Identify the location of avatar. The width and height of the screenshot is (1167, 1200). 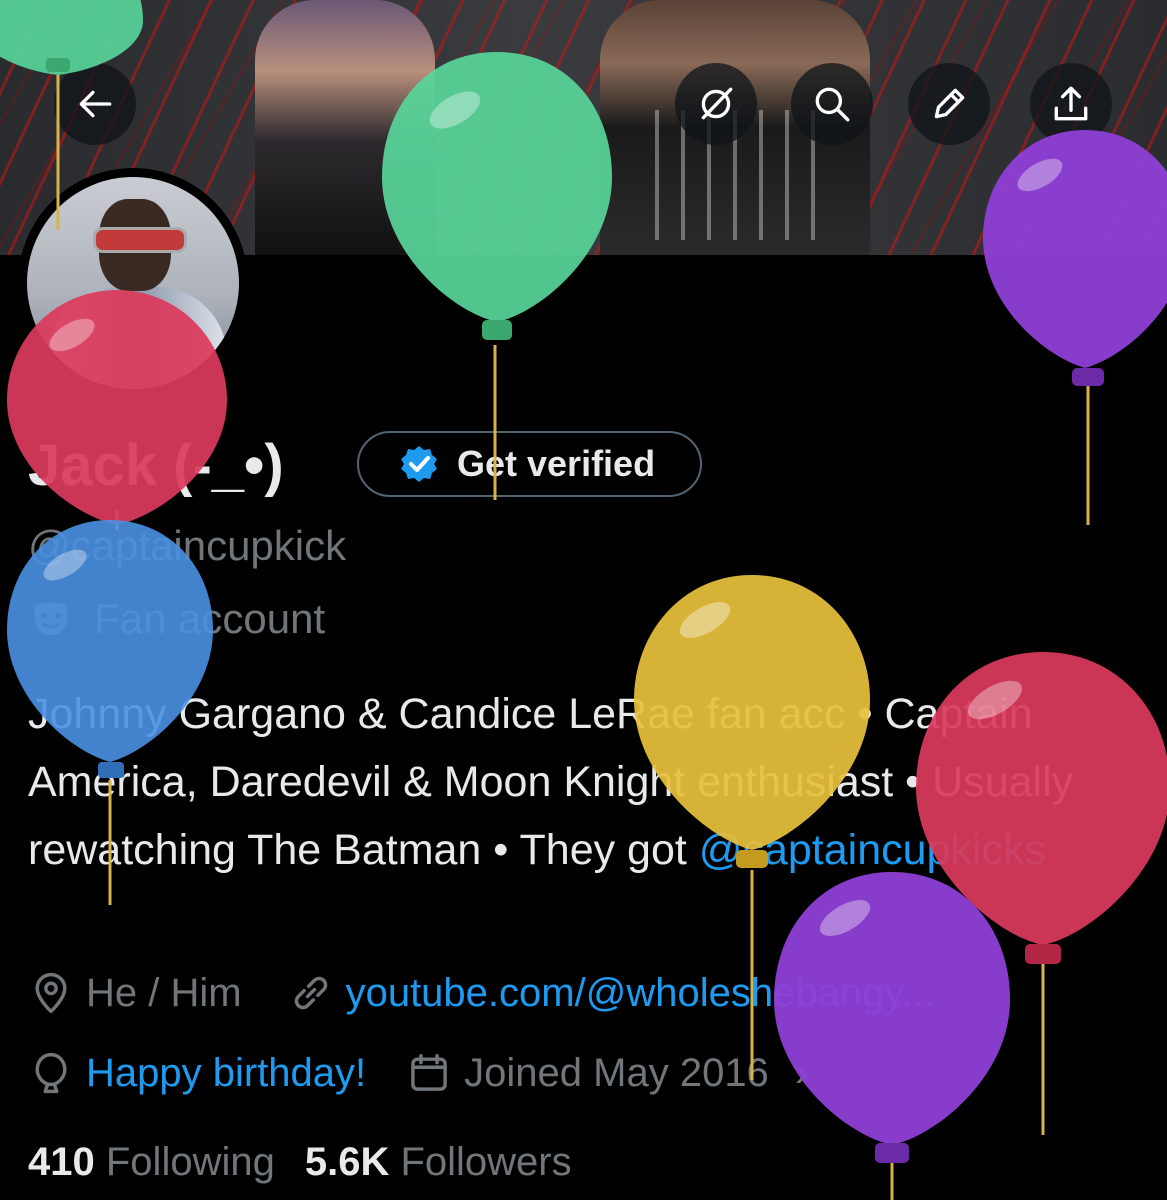
(133, 283).